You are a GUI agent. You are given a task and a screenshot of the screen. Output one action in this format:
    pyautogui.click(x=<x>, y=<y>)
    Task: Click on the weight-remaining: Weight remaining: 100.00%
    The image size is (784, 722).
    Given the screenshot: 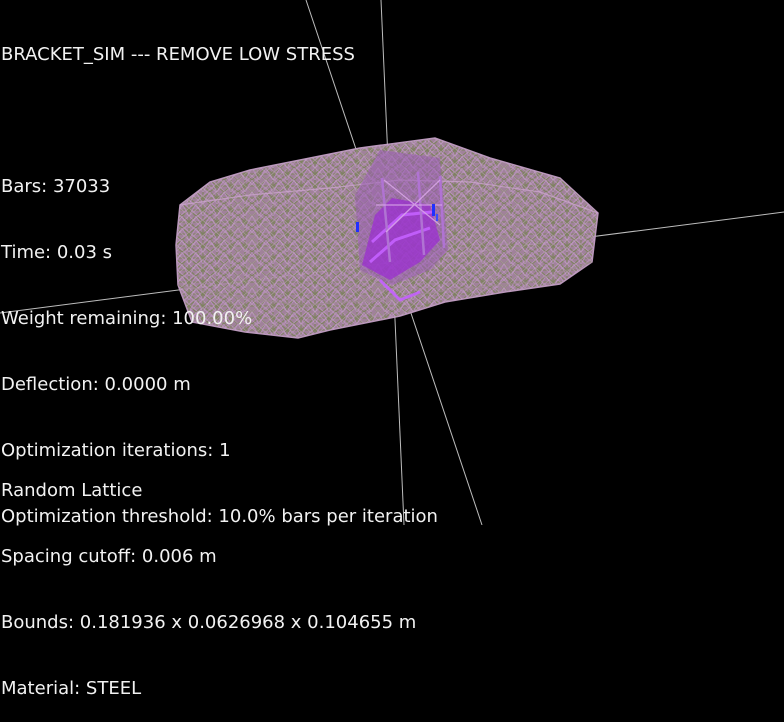 What is the action you would take?
    pyautogui.click(x=127, y=318)
    